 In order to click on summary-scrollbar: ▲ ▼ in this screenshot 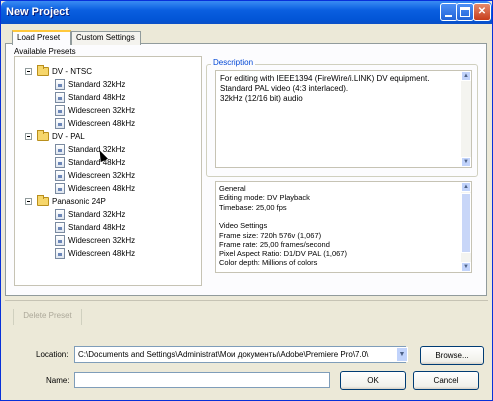, I will do `click(466, 227)`.